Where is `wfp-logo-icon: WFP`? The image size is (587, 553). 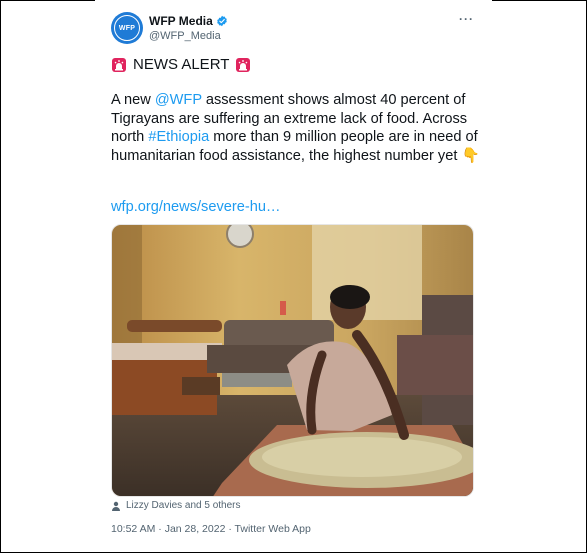 wfp-logo-icon: WFP is located at coordinates (127, 28).